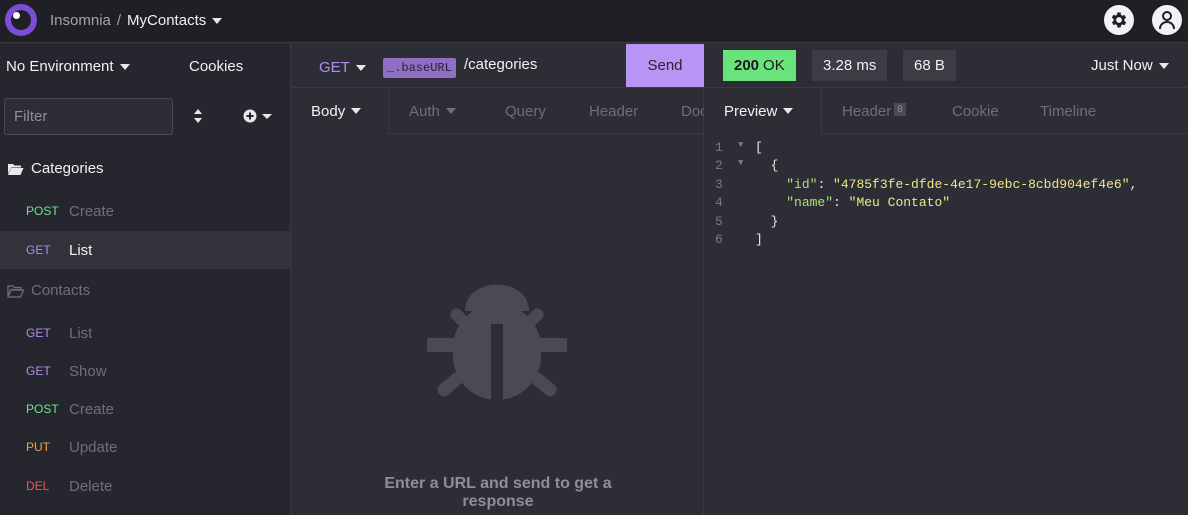 The image size is (1188, 515). What do you see at coordinates (38, 447) in the screenshot?
I see `method-badge: PUT` at bounding box center [38, 447].